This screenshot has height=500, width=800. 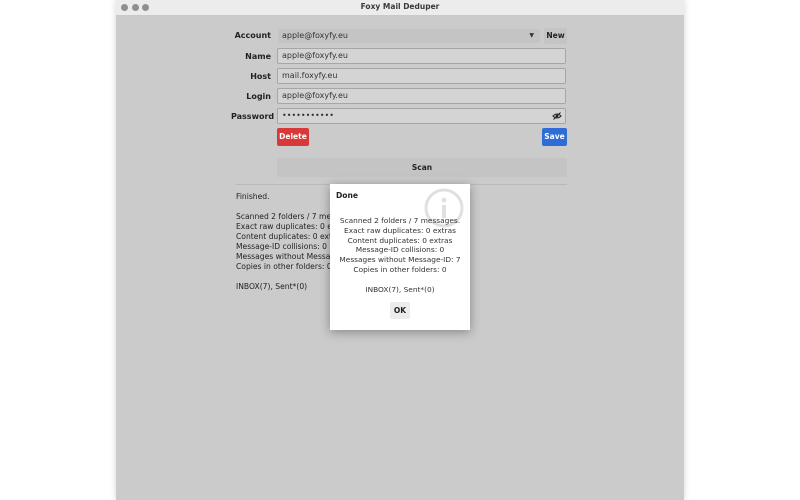 What do you see at coordinates (347, 195) in the screenshot?
I see `dialog-title: Done` at bounding box center [347, 195].